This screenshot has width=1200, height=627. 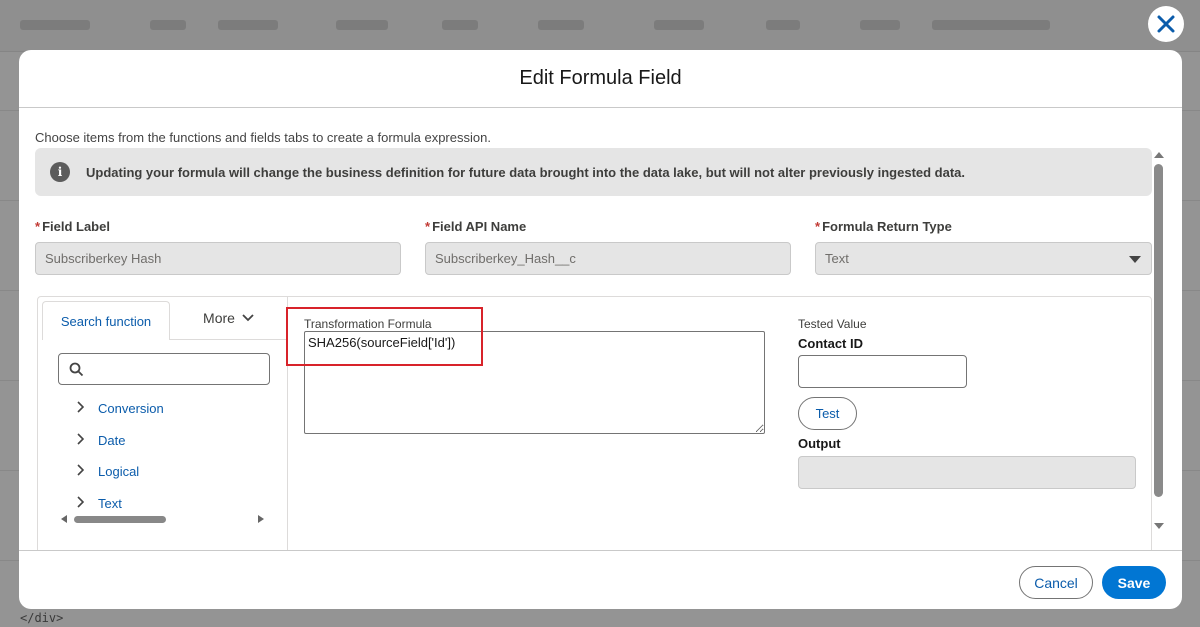 I want to click on api-name-title: * Field API Name, so click(x=608, y=228).